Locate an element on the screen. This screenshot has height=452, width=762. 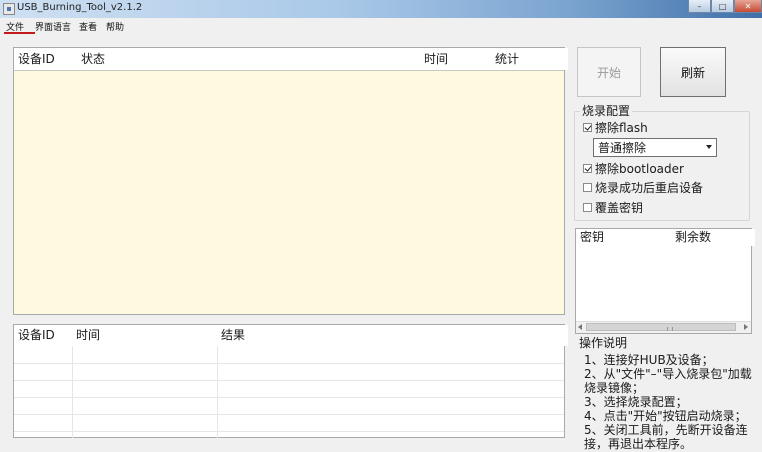
erase-flash-checkbox: 擦除flash is located at coordinates (615, 127).